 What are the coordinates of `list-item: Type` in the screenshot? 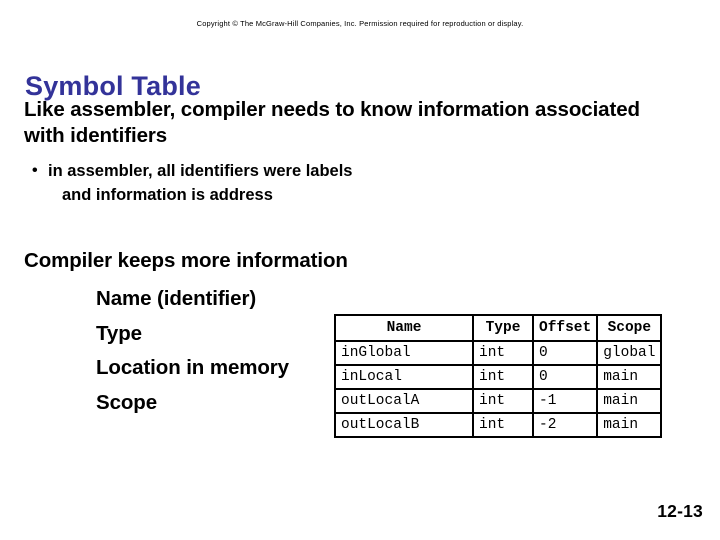 It's located at (119, 333).